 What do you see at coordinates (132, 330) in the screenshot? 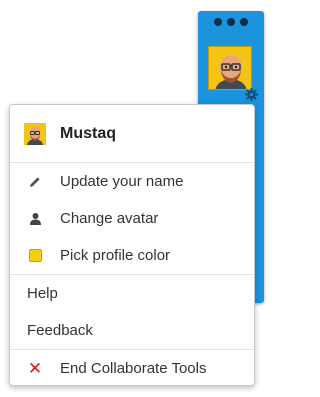
I see `feedback-item: Feedback` at bounding box center [132, 330].